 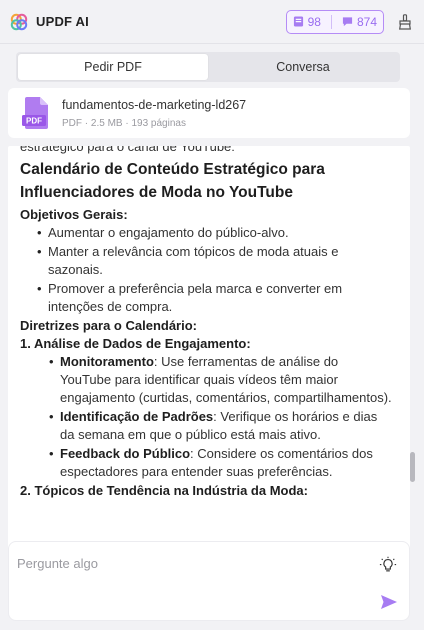 I want to click on credits-divider, so click(x=331, y=21).